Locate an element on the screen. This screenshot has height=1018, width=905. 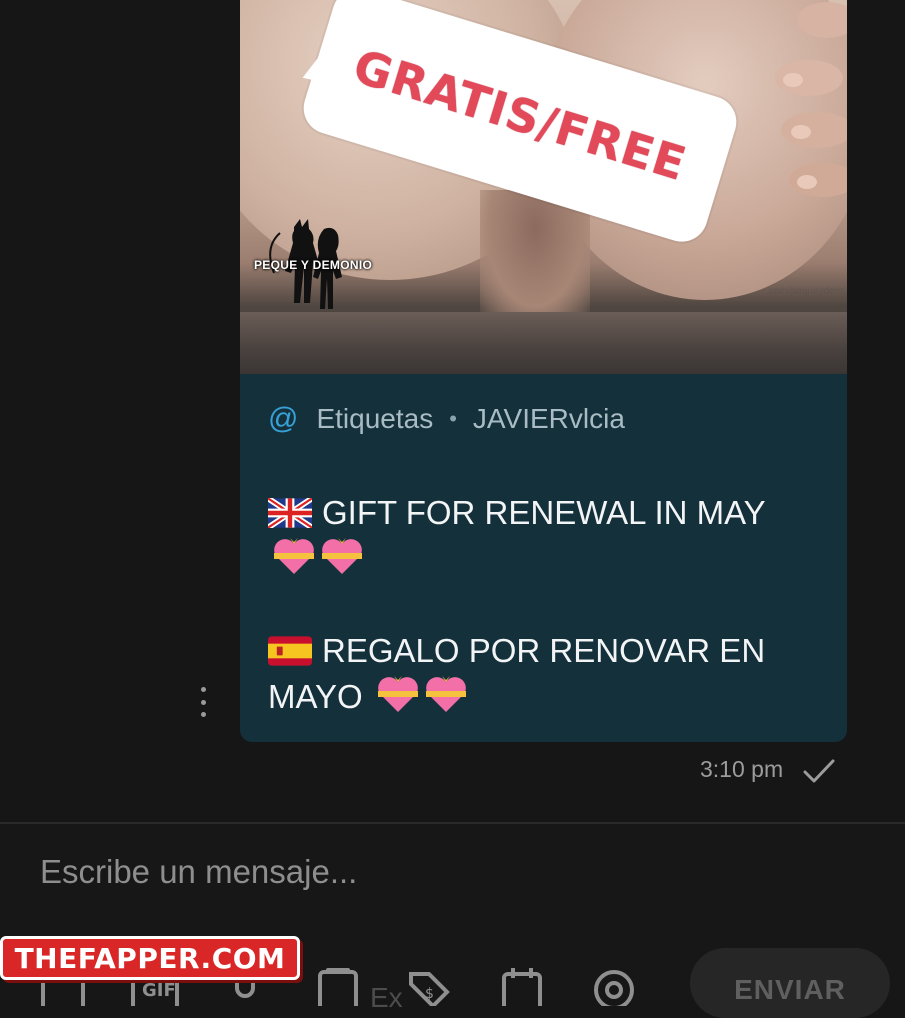
media-blur-band is located at coordinates (543, 343).